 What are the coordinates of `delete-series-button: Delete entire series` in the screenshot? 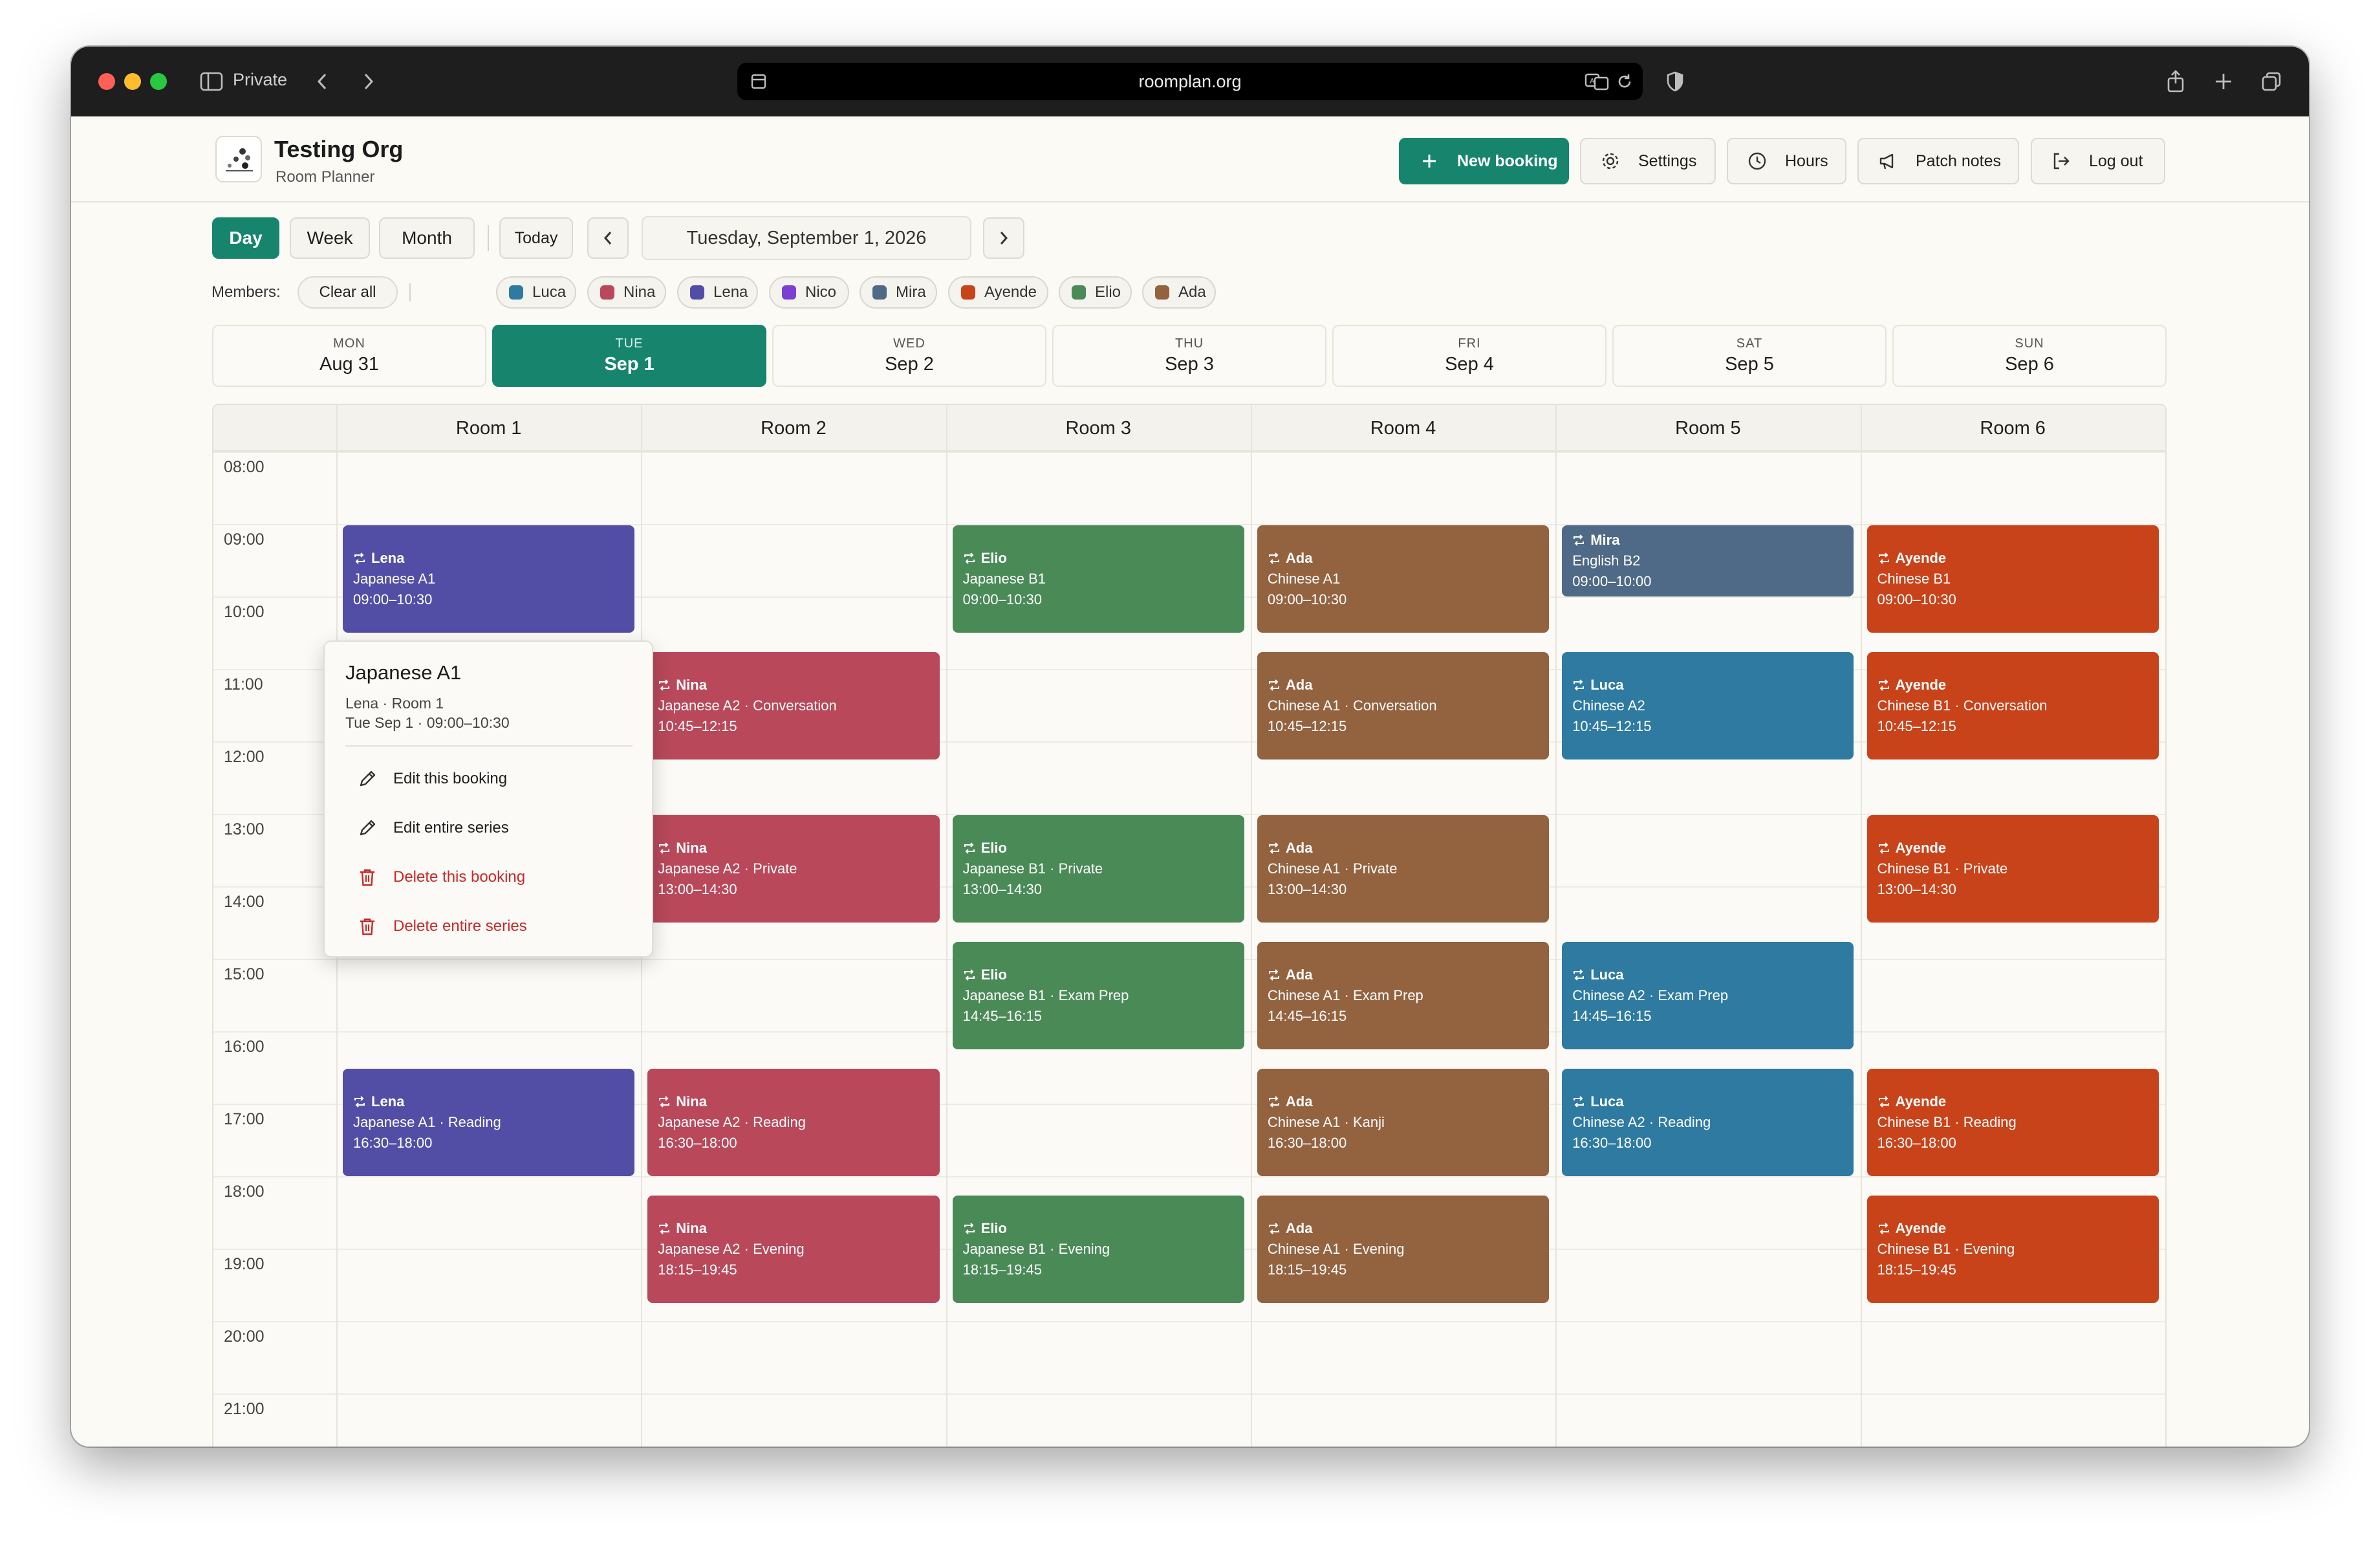 It's located at (442, 926).